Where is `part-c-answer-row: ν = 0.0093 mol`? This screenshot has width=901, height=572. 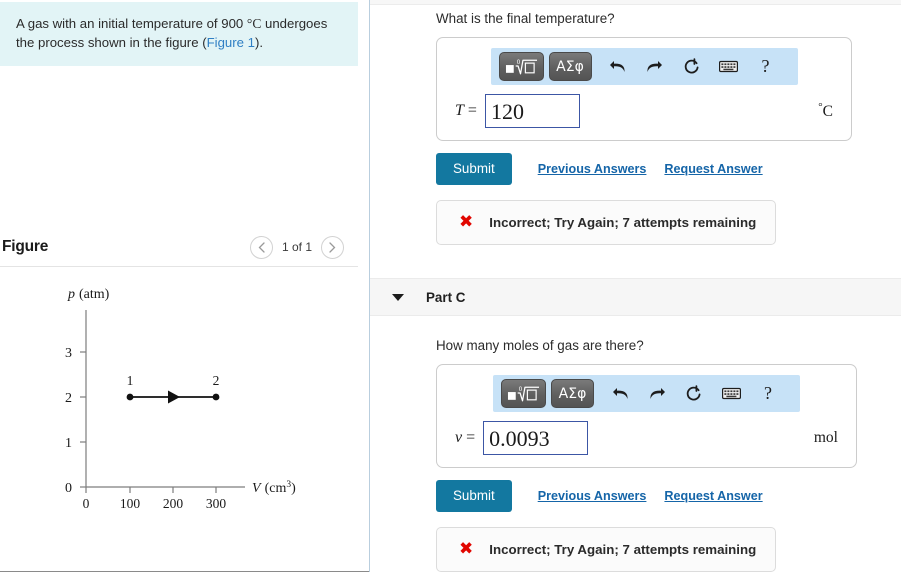 part-c-answer-row: ν = 0.0093 mol is located at coordinates (646, 439).